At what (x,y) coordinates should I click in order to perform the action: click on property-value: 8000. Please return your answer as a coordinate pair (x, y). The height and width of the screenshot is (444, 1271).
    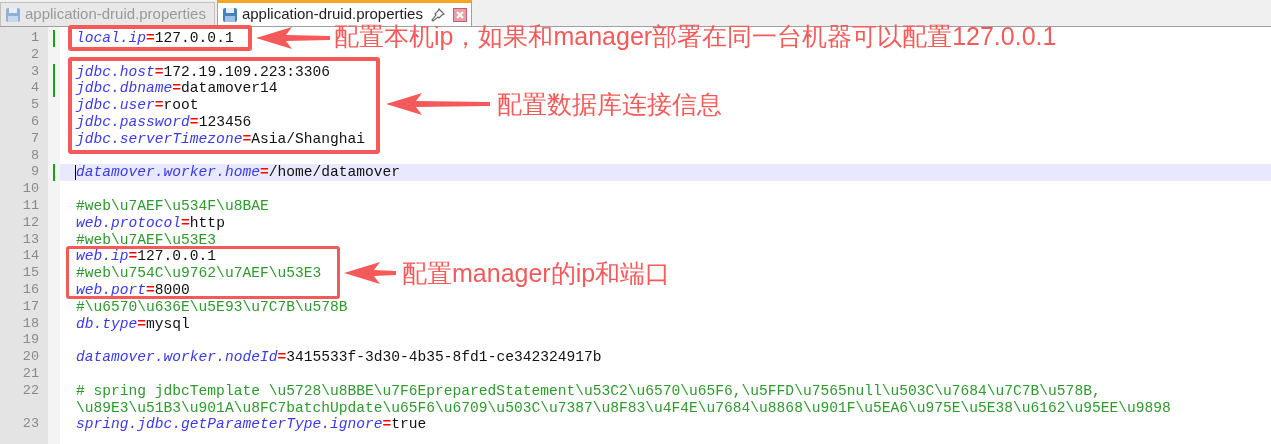
    Looking at the image, I should click on (172, 290).